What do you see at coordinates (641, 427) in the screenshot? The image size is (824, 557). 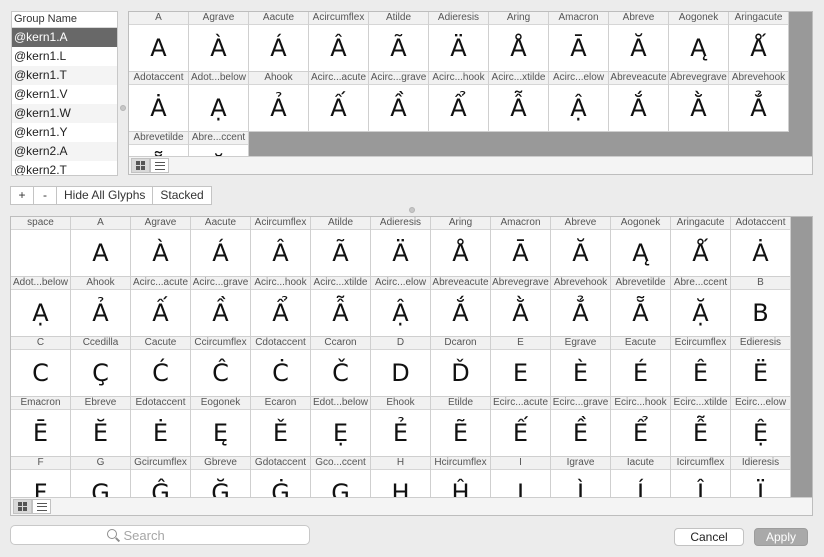 I see `glyph-cell: Ecirc...hook Ể` at bounding box center [641, 427].